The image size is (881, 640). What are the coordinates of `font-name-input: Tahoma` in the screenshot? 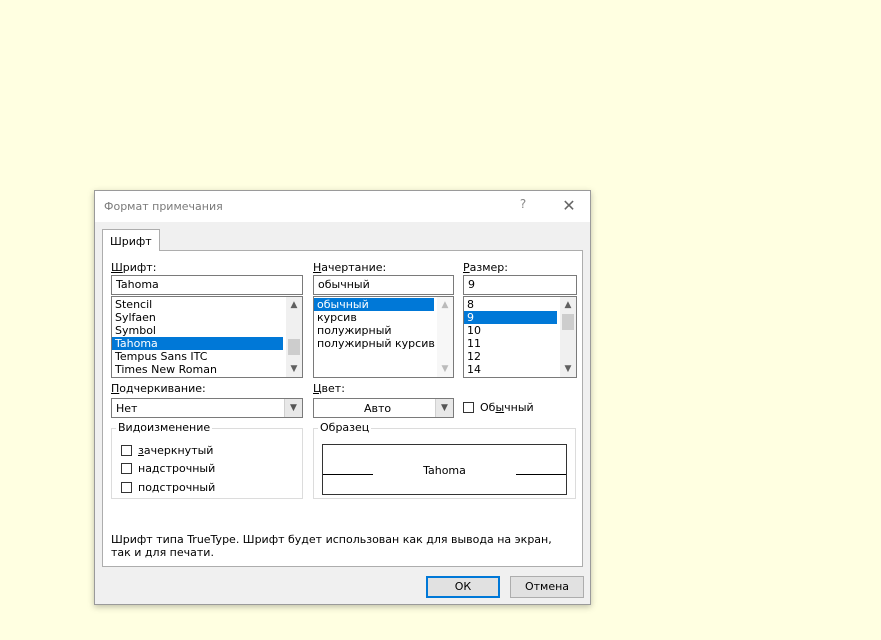 It's located at (207, 285).